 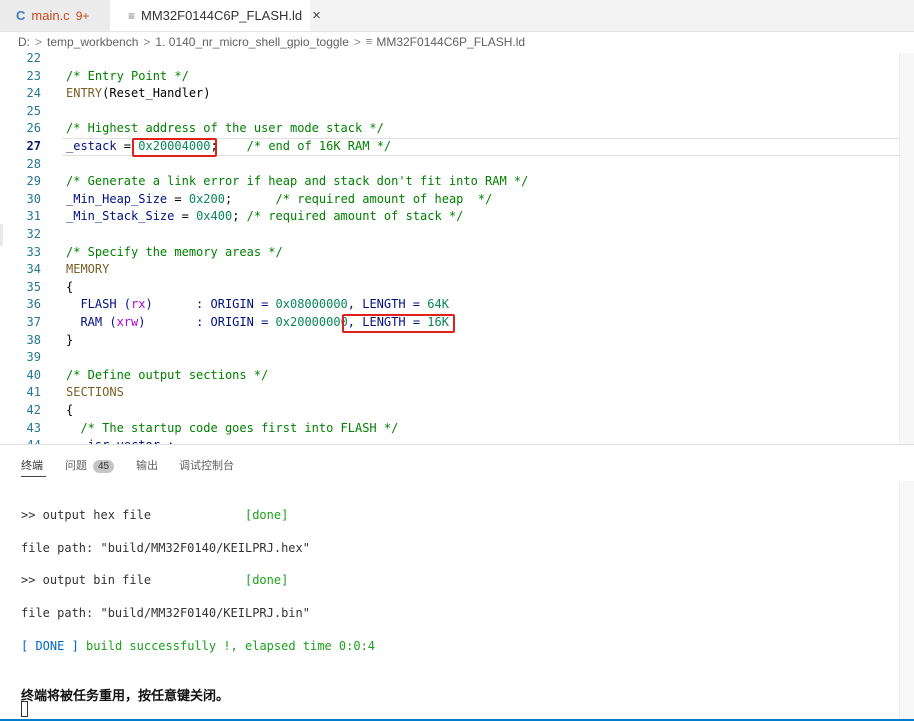 I want to click on code-line: 35 {, so click(x=457, y=288).